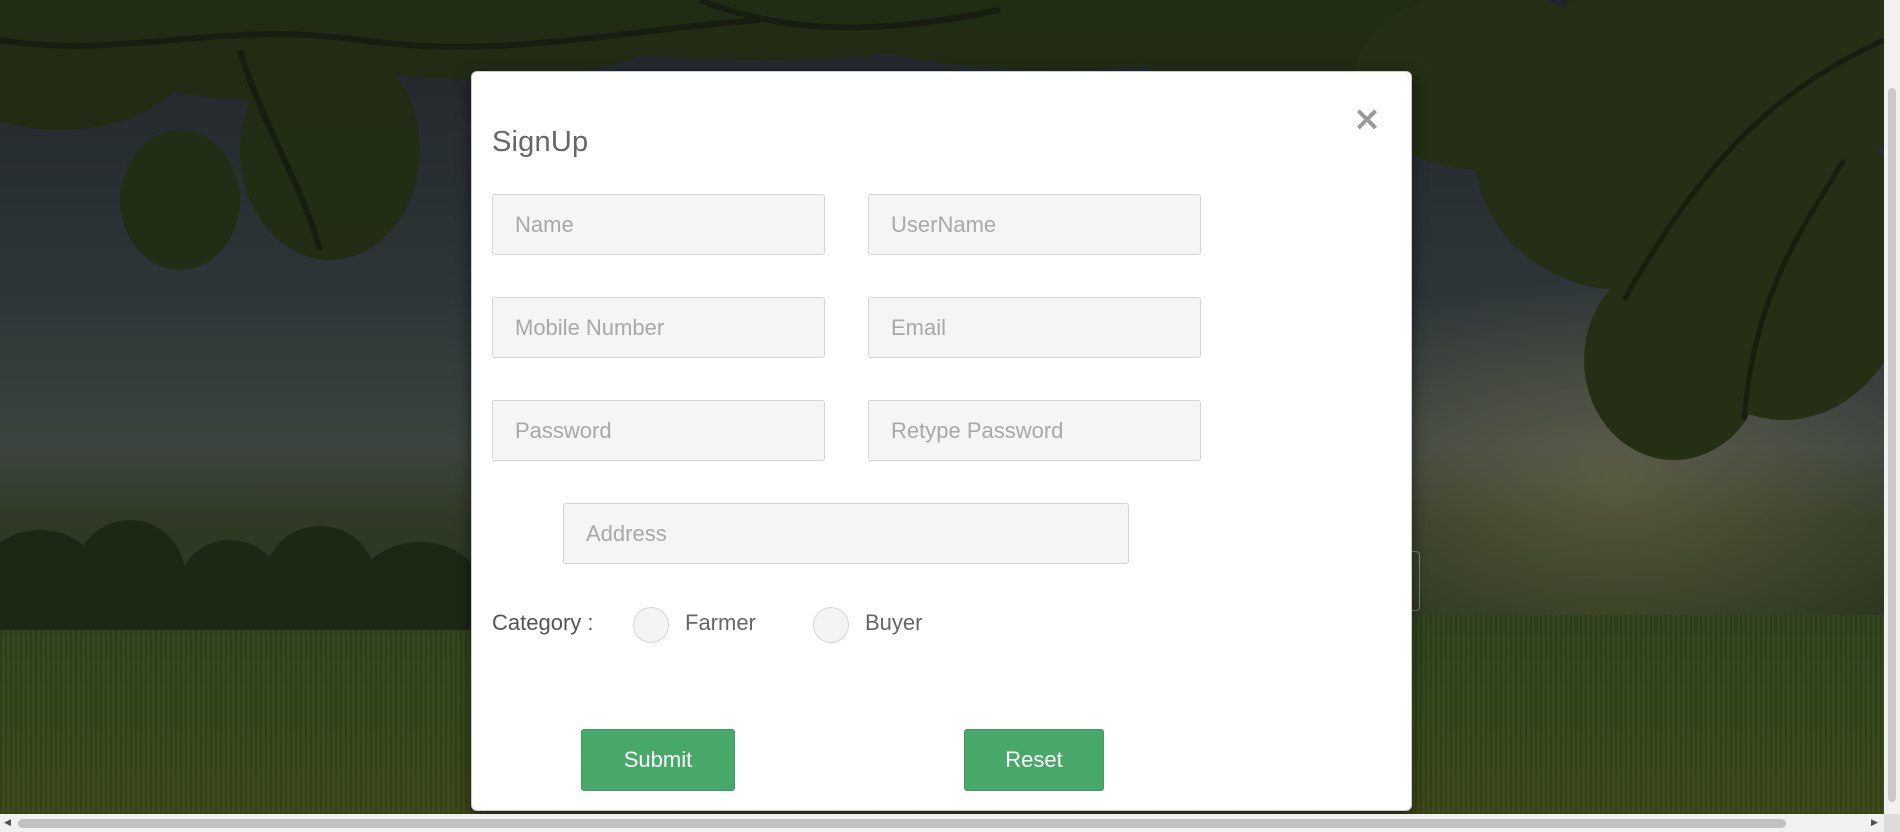  I want to click on buyer-radio-label: Buyer, so click(893, 623).